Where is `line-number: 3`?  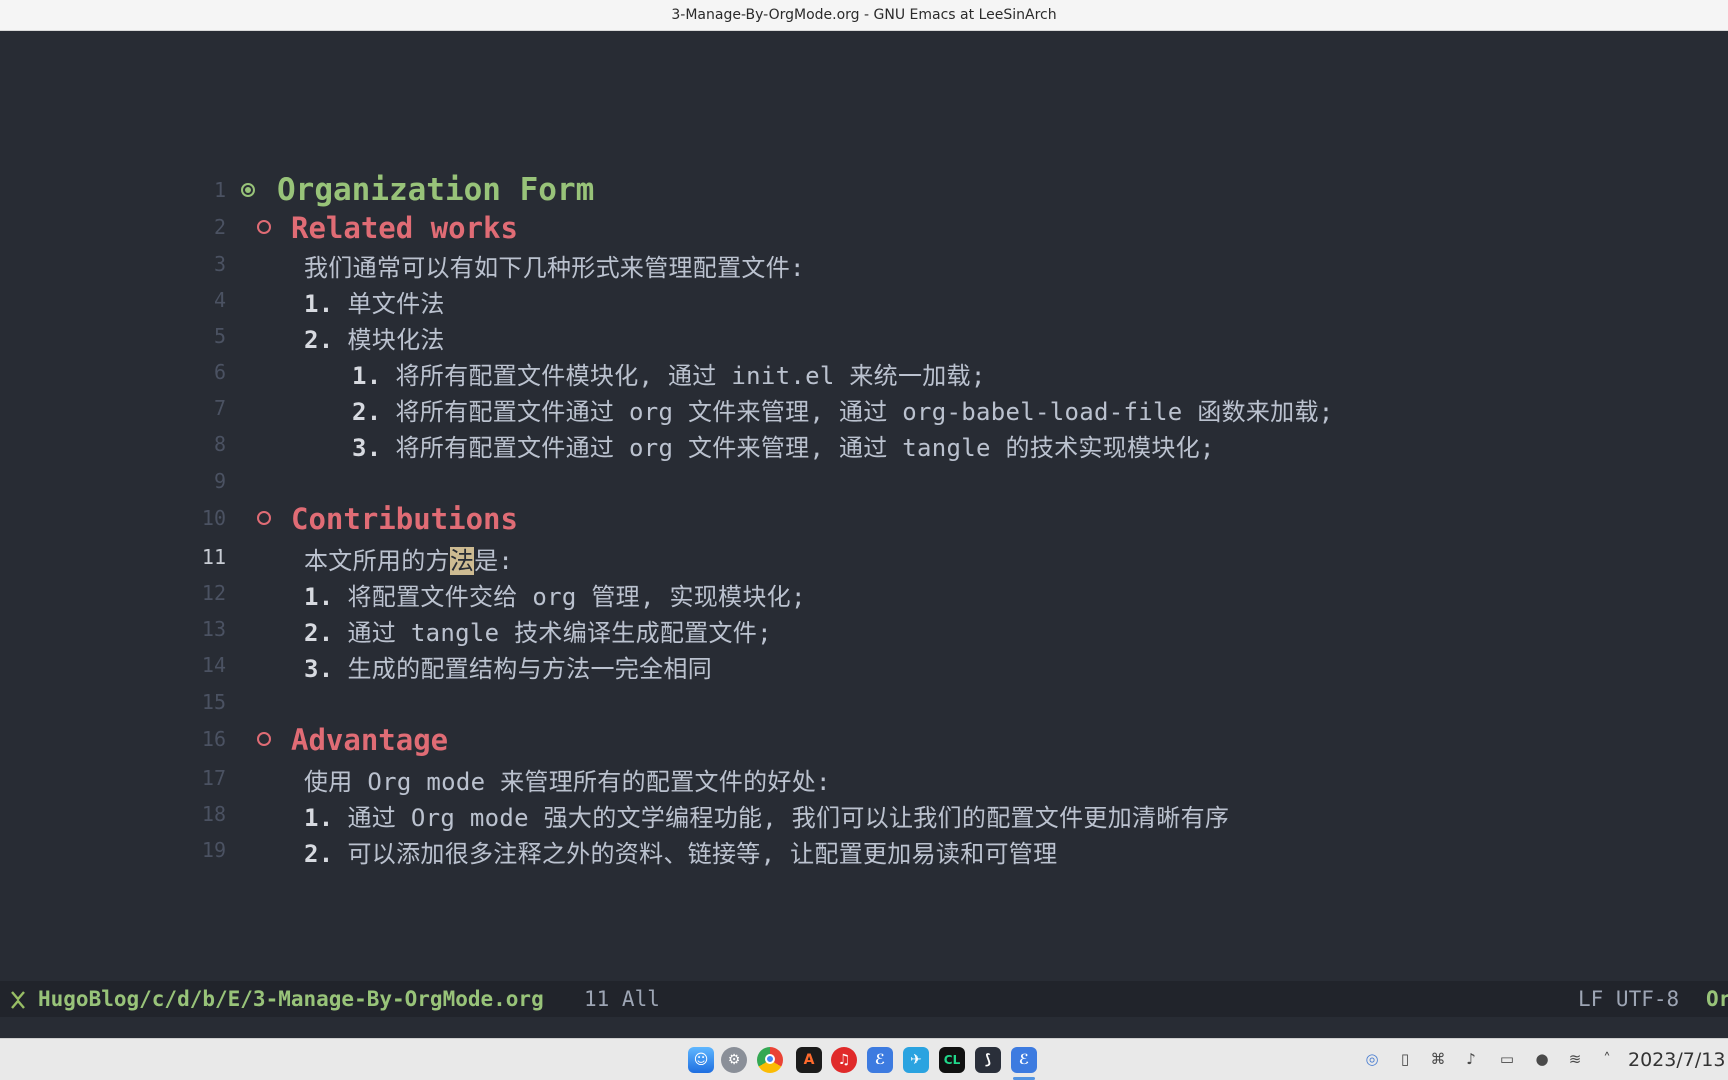 line-number: 3 is located at coordinates (219, 264).